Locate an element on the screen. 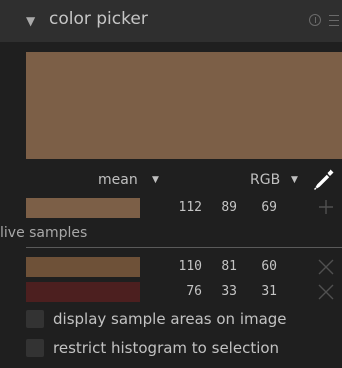 The width and height of the screenshot is (342, 368). color-space-select: RGB is located at coordinates (265, 180).